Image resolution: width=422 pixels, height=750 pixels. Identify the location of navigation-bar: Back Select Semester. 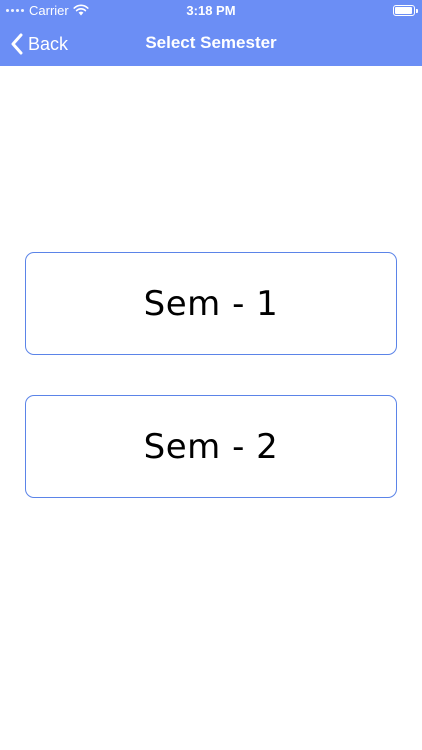
(211, 44).